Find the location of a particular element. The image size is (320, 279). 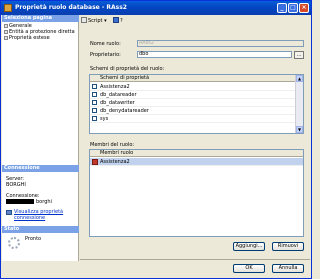

page-item-extended-properties: Proprietà estese is located at coordinates (27, 38).